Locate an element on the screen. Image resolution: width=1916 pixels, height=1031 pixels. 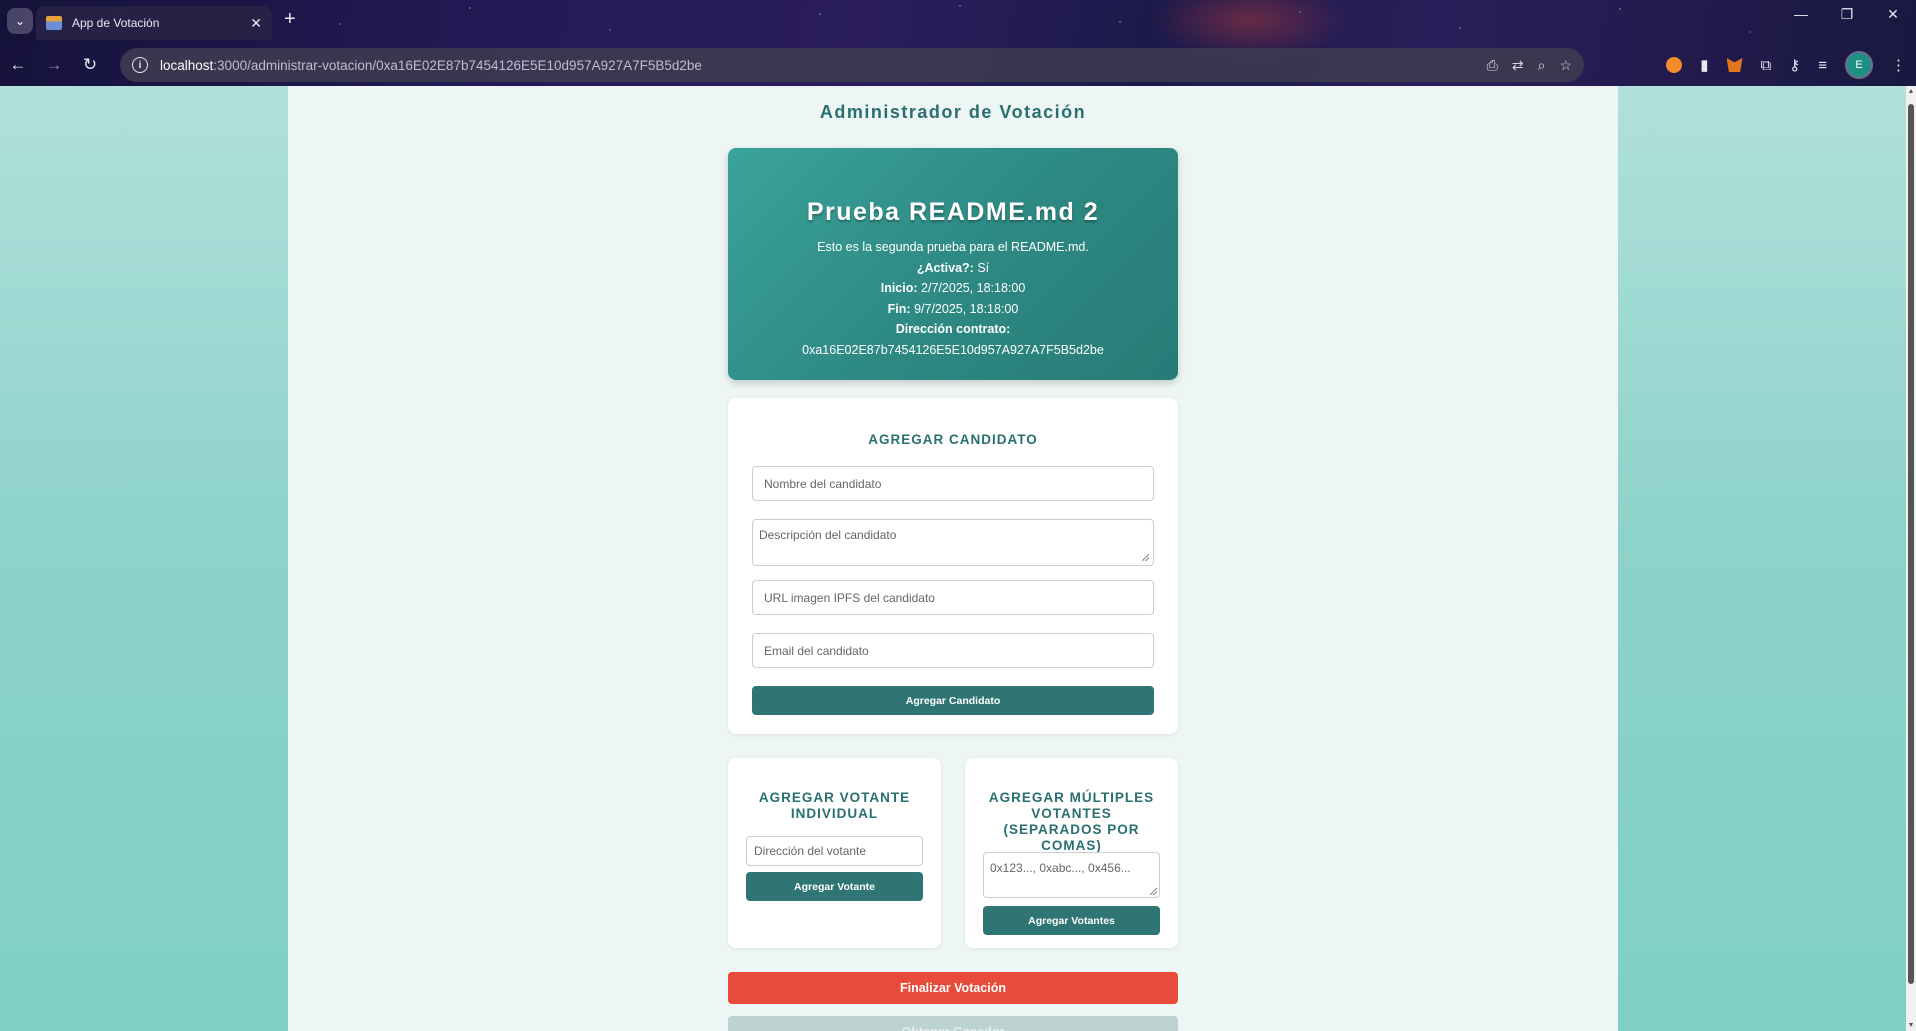
minimize-icon: — is located at coordinates (1801, 14).